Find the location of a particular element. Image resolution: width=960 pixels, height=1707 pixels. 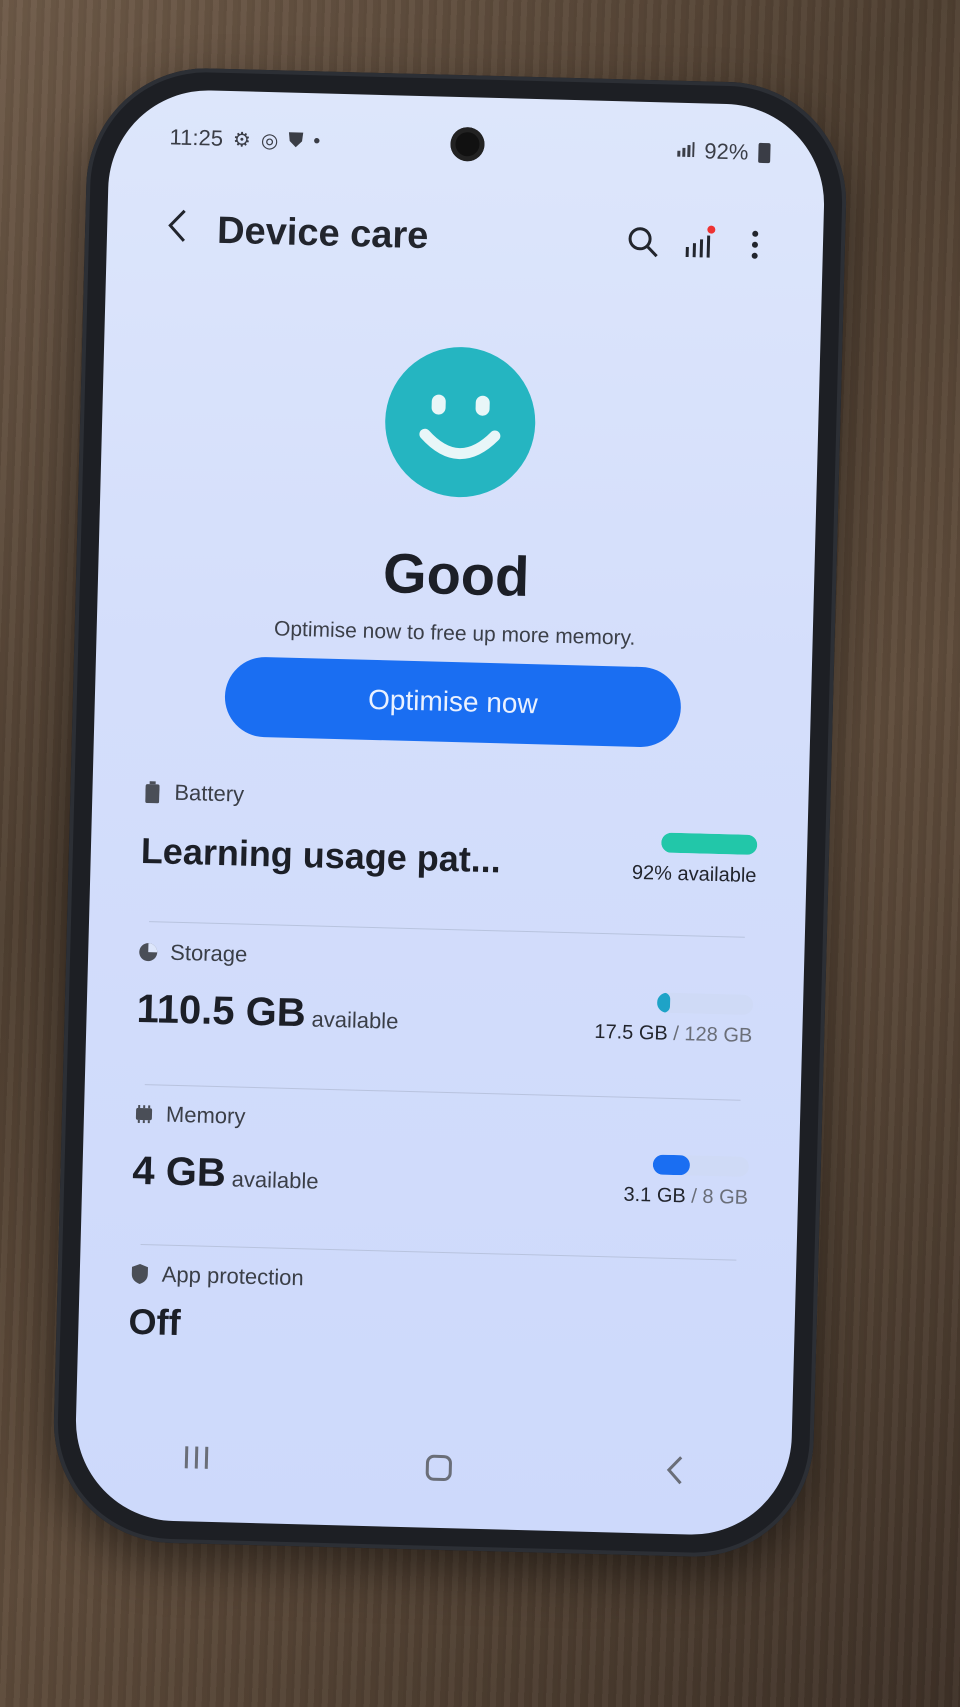

pie-chart-icon is located at coordinates (148, 952).